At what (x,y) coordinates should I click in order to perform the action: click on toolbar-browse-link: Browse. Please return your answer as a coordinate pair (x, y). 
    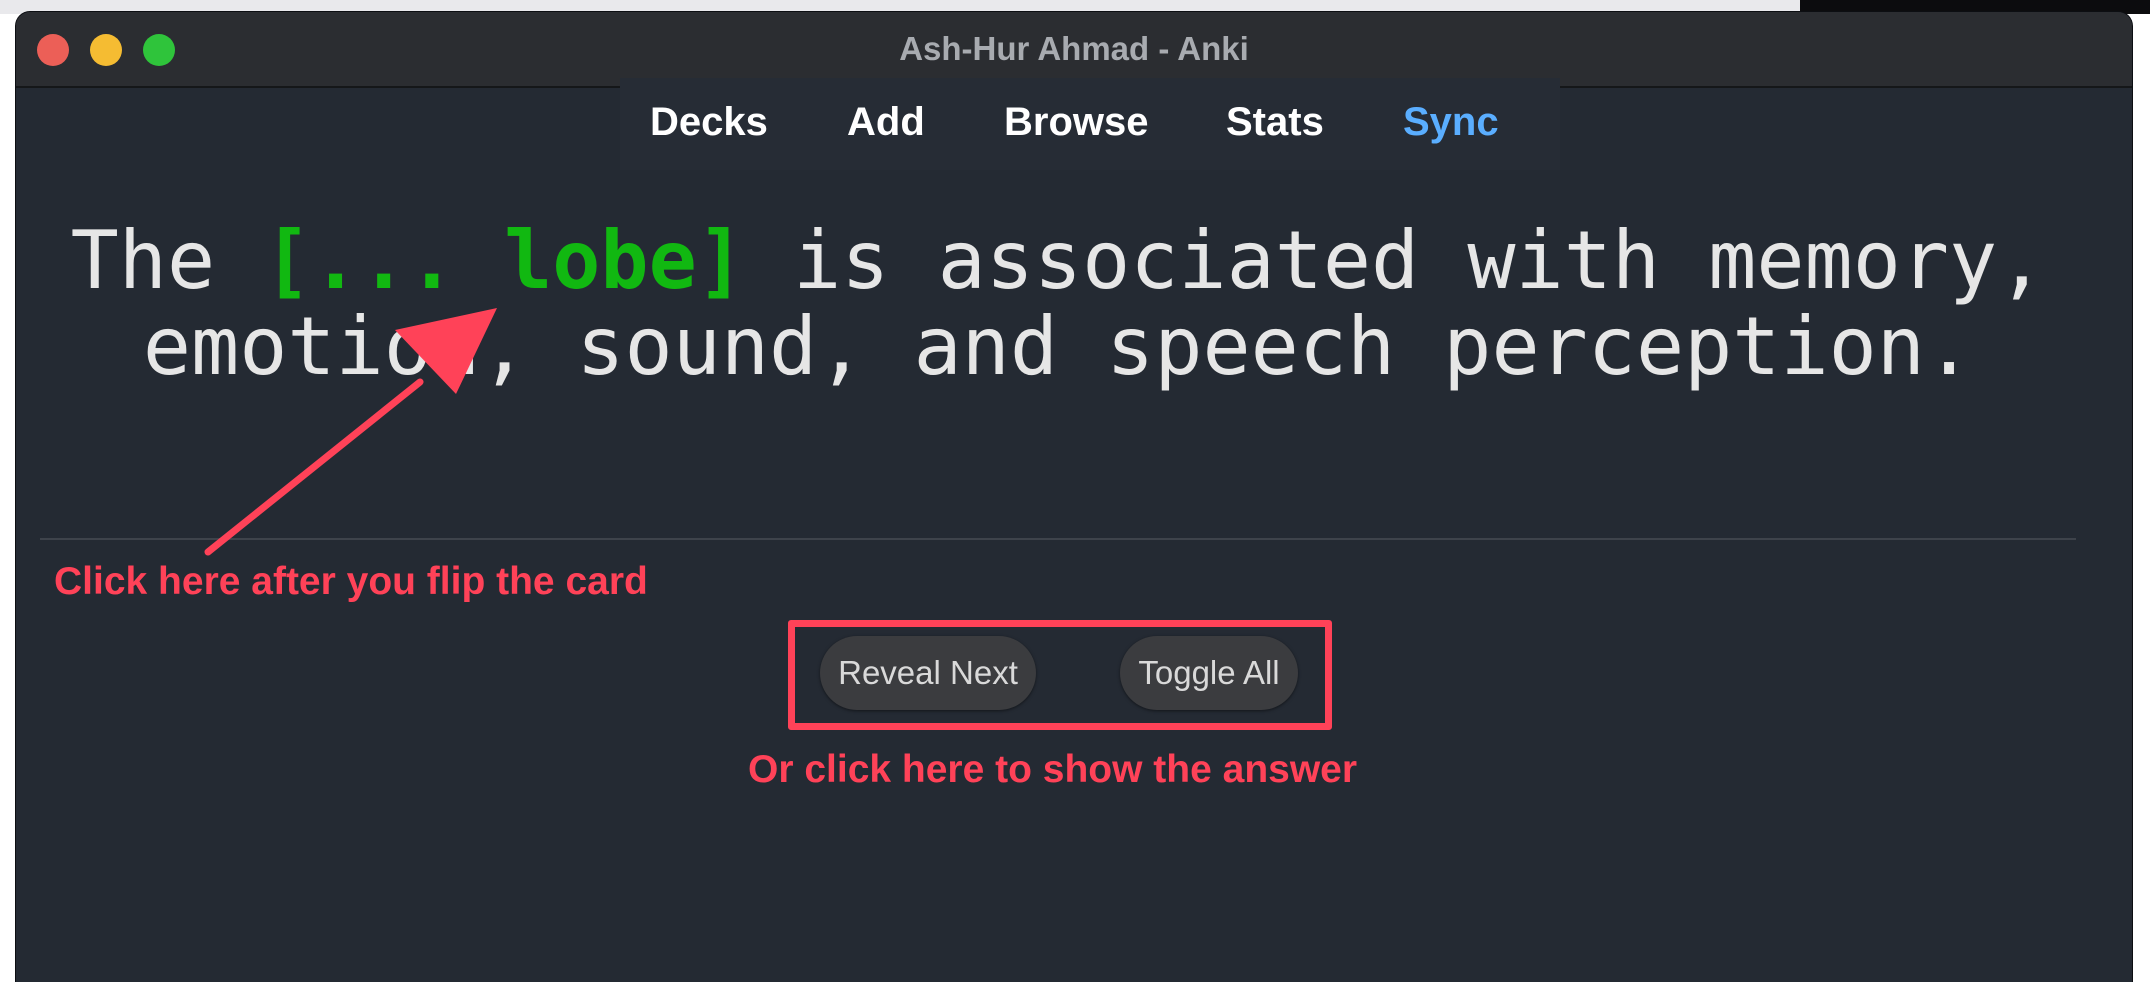
    Looking at the image, I should click on (1076, 122).